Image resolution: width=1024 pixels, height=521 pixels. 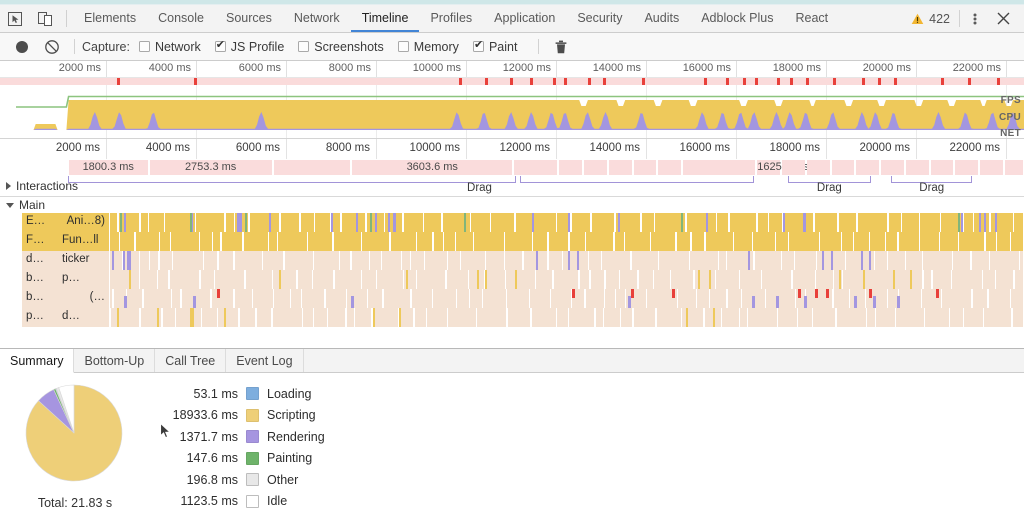 What do you see at coordinates (236, 502) in the screenshot?
I see `legend-row: 1123.5 ms Idle` at bounding box center [236, 502].